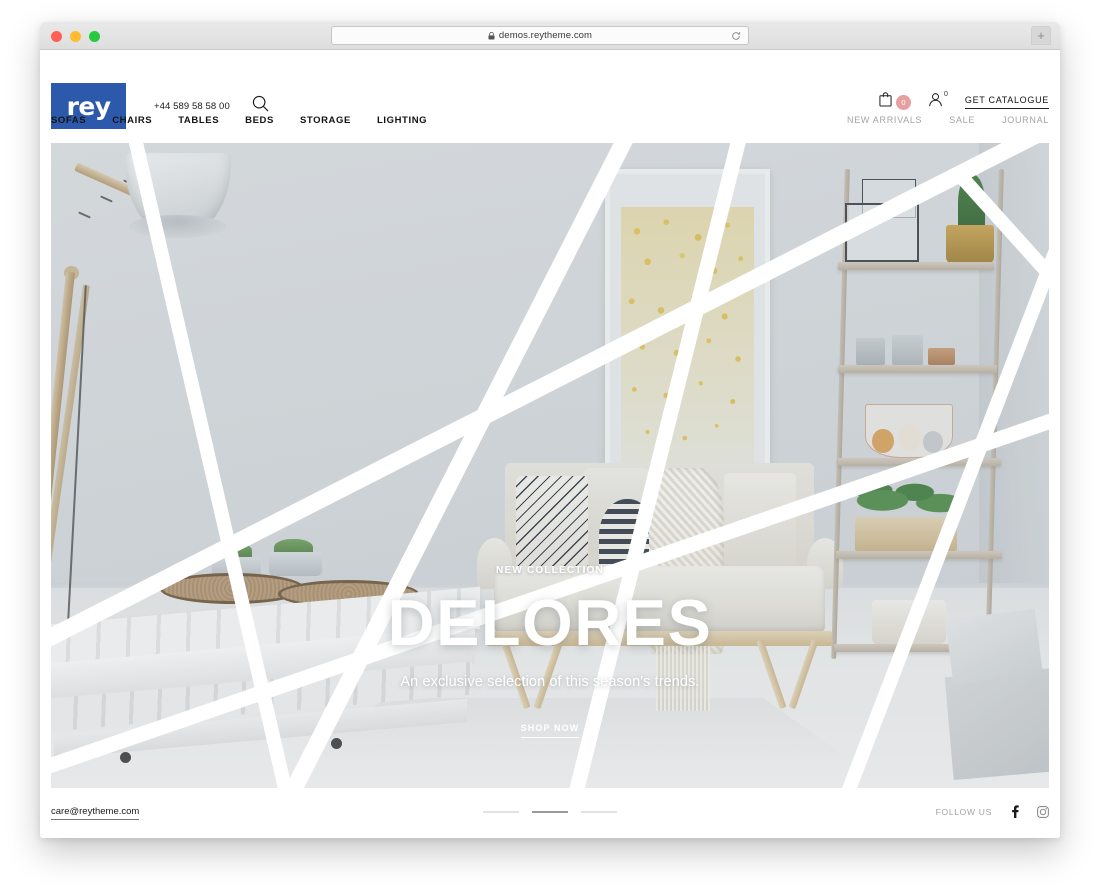  What do you see at coordinates (132, 120) in the screenshot?
I see `nav-item-chairs: CHAIRS` at bounding box center [132, 120].